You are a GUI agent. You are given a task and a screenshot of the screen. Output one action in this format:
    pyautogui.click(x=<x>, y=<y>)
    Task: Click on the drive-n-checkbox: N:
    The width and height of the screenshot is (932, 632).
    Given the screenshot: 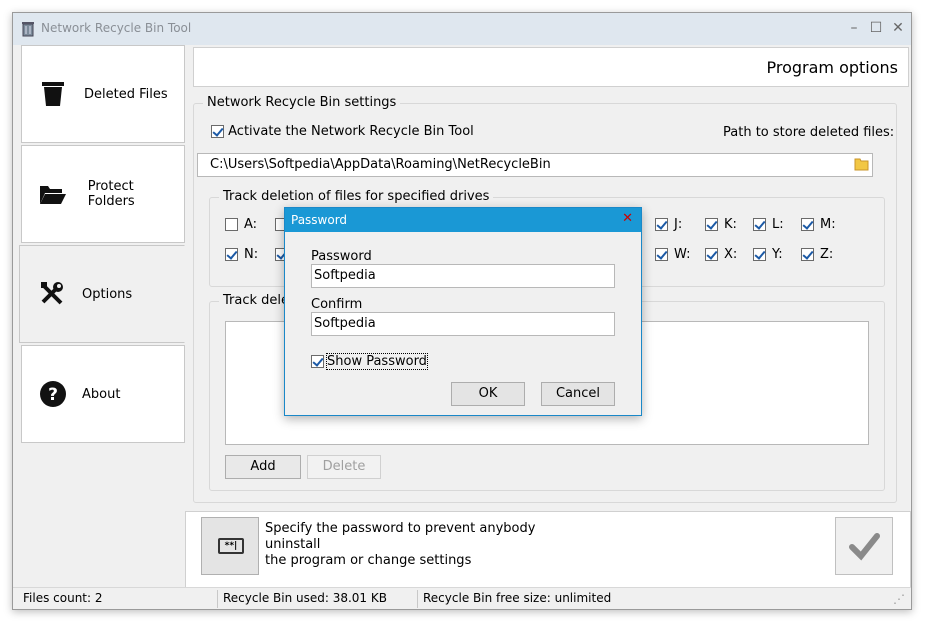 What is the action you would take?
    pyautogui.click(x=241, y=254)
    